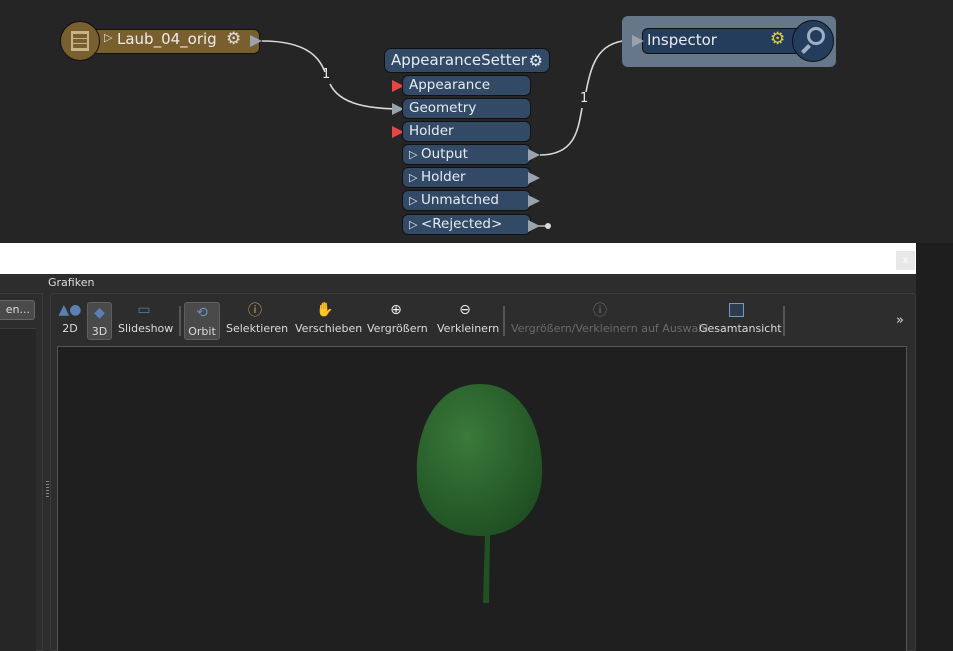 The width and height of the screenshot is (953, 651). I want to click on output-port-output: ▷ Output, so click(466, 154).